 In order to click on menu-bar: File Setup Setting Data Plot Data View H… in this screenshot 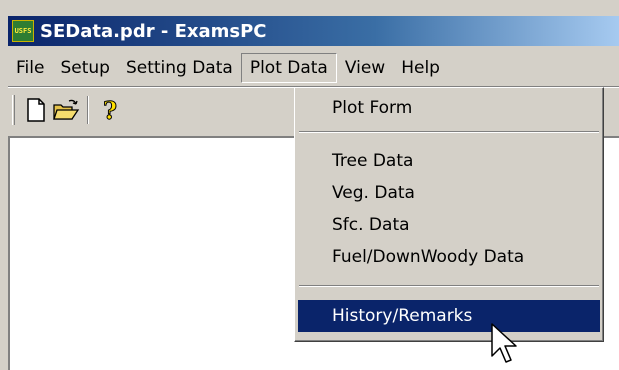, I will do `click(313, 68)`.